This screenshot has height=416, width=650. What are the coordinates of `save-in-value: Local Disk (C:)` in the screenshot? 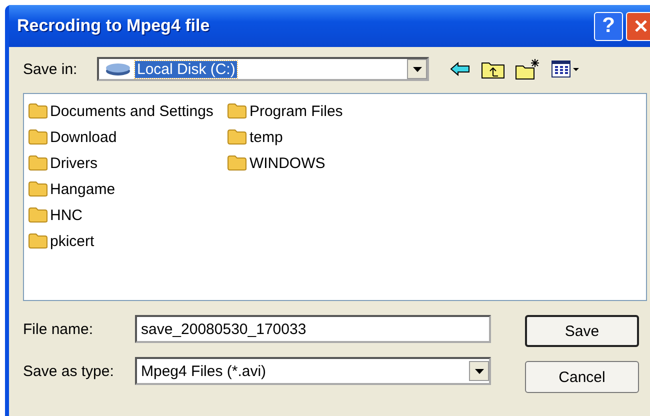 It's located at (186, 69).